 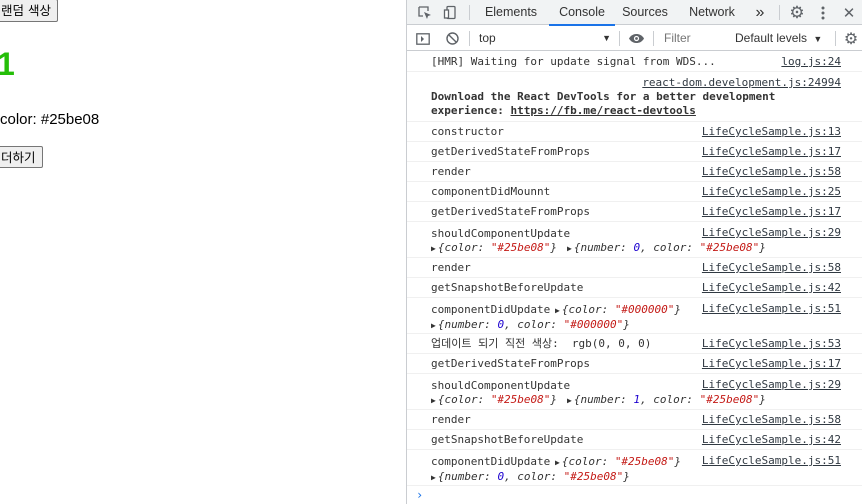 I want to click on console-prompt-icon: ›, so click(x=419, y=495).